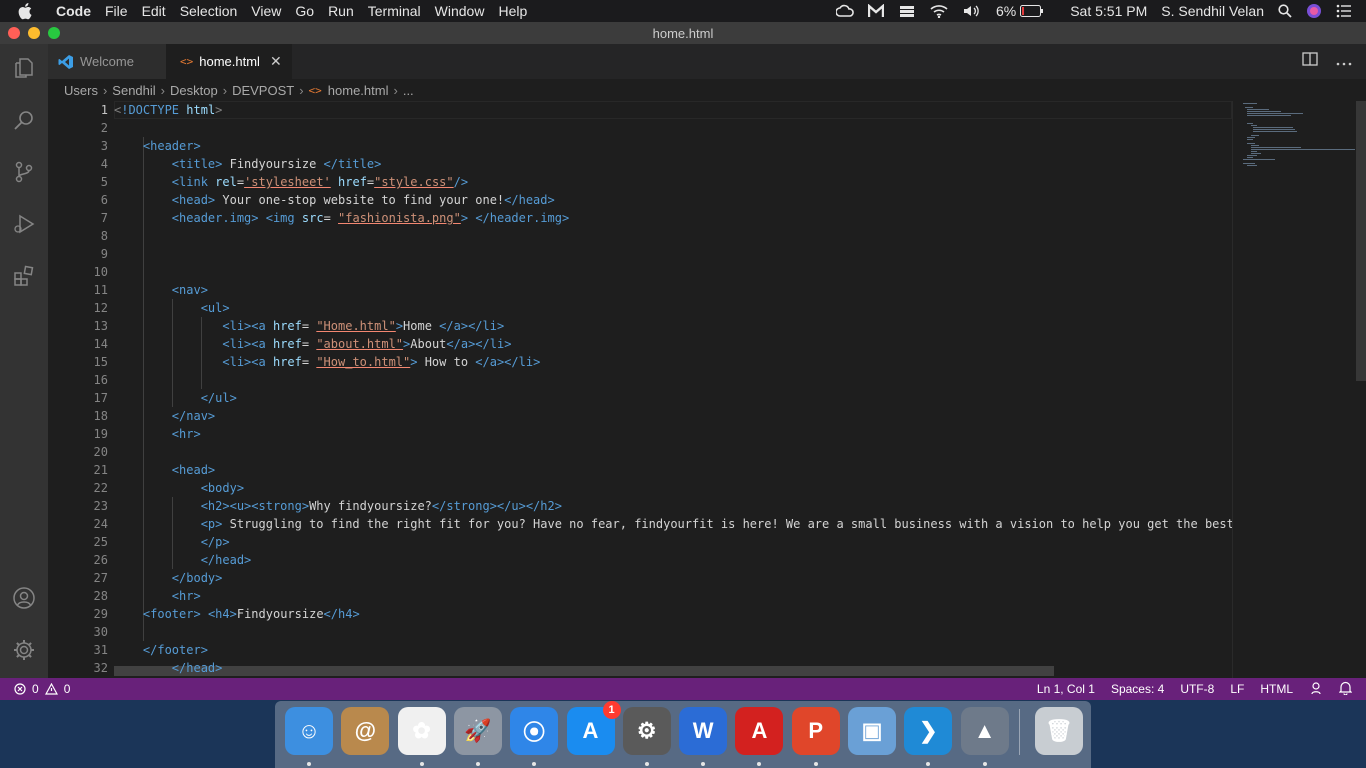 This screenshot has height=768, width=1366. What do you see at coordinates (1285, 11) in the screenshot?
I see `spotlight-search-icon` at bounding box center [1285, 11].